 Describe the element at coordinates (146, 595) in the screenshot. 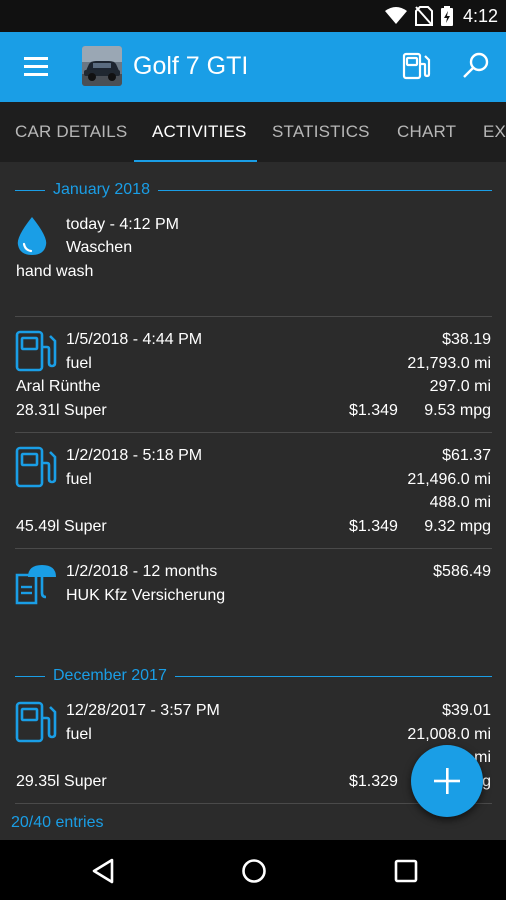

I see `entry-type: HUK Kfz Versicherung` at that location.